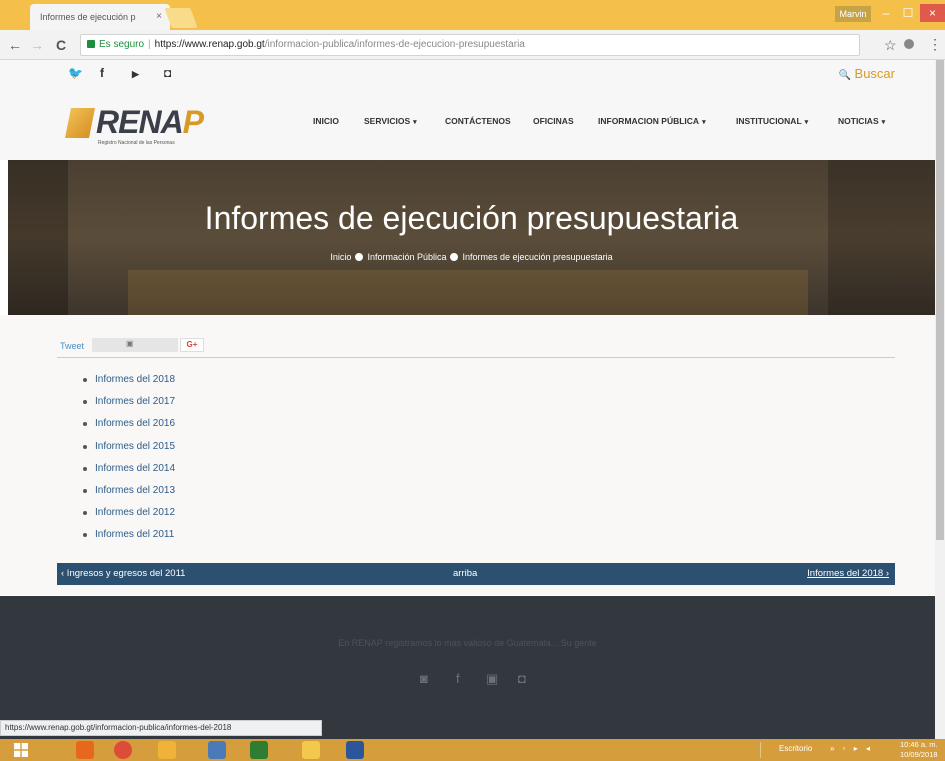  Describe the element at coordinates (193, 122) in the screenshot. I see `logo-text-accent: P` at that location.